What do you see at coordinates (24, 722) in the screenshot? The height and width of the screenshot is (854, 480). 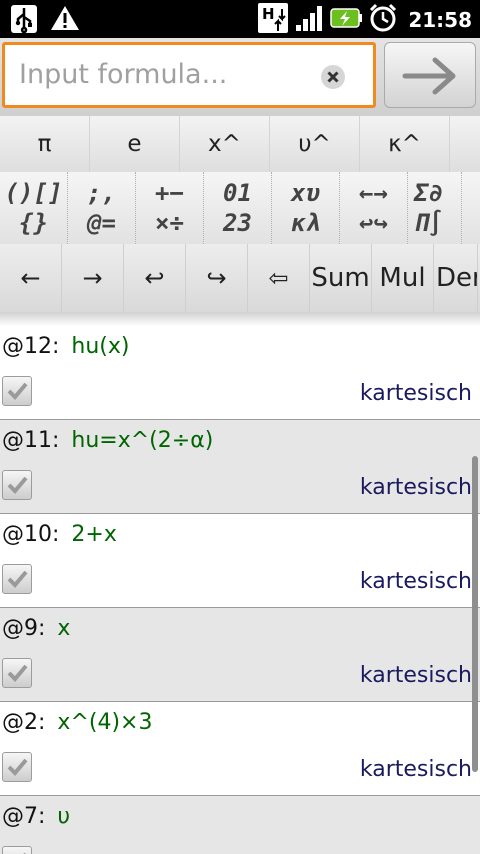 I see `formula-id: @2:` at bounding box center [24, 722].